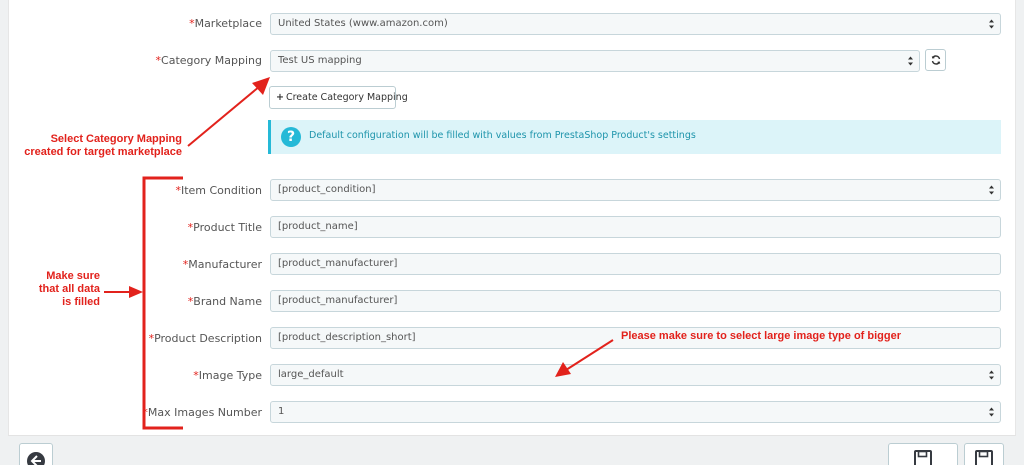  I want to click on item-condition-select: [product_condition], so click(635, 190).